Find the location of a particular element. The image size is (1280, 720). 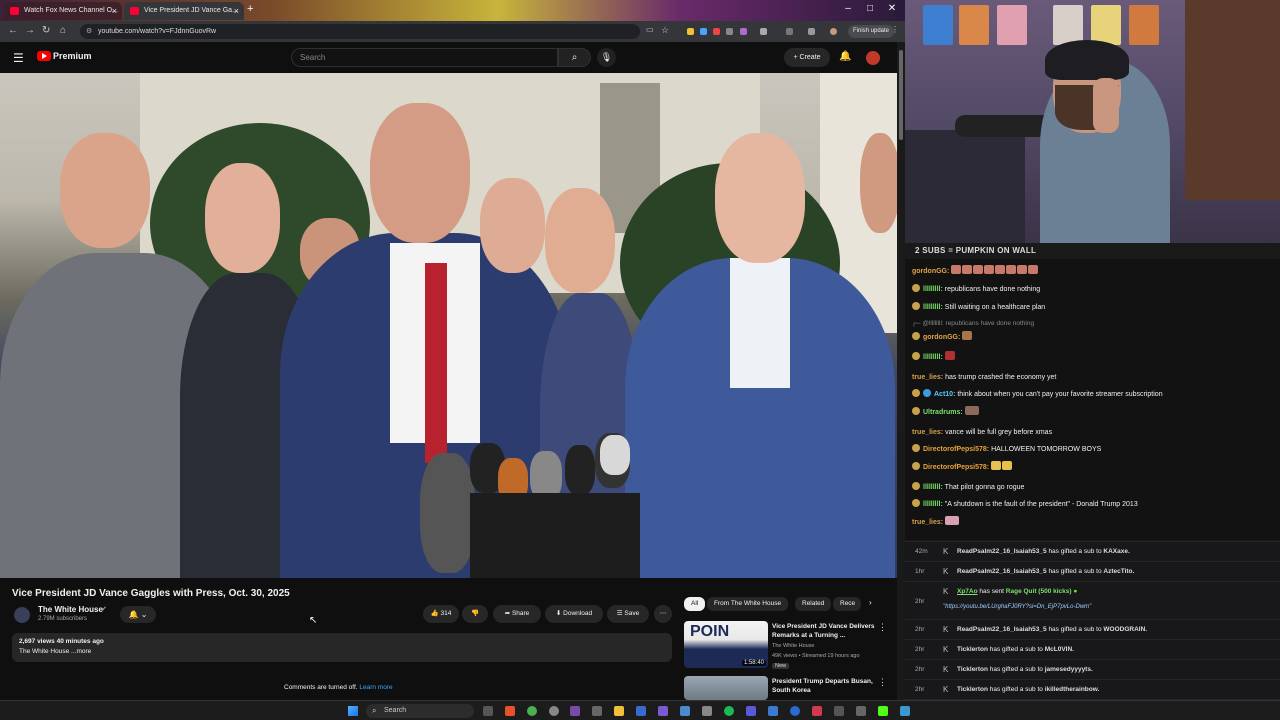

new-tab-button: + is located at coordinates (250, 9).